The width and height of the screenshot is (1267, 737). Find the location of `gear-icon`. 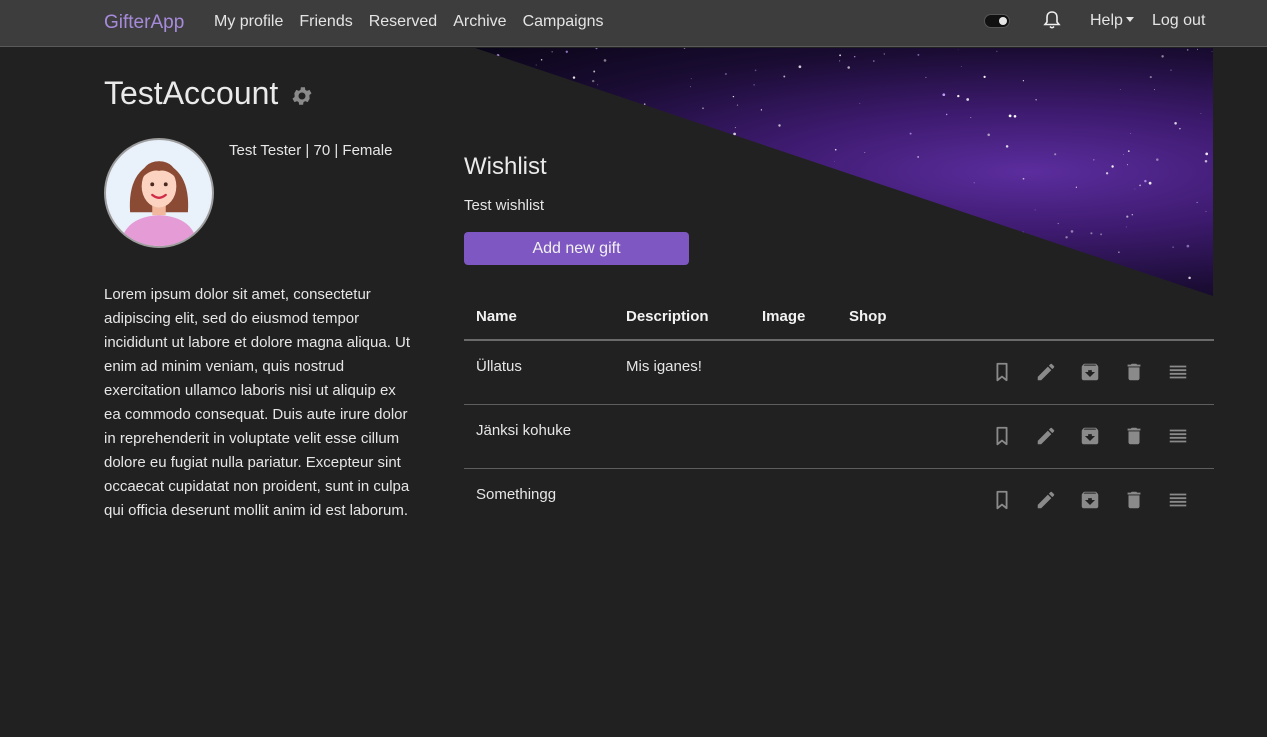

gear-icon is located at coordinates (302, 96).